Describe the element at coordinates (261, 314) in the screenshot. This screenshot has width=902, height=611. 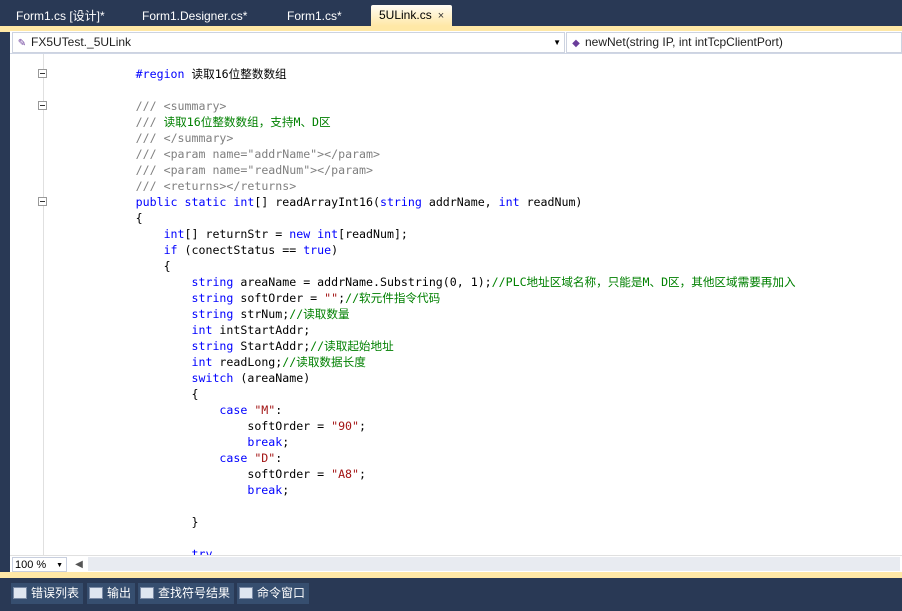
I see `code-token: strNum;` at that location.